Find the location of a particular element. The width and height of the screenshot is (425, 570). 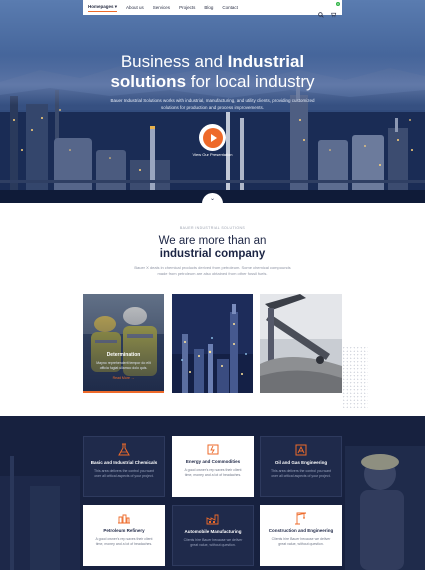

read-more-link: Read More → is located at coordinates (123, 378).